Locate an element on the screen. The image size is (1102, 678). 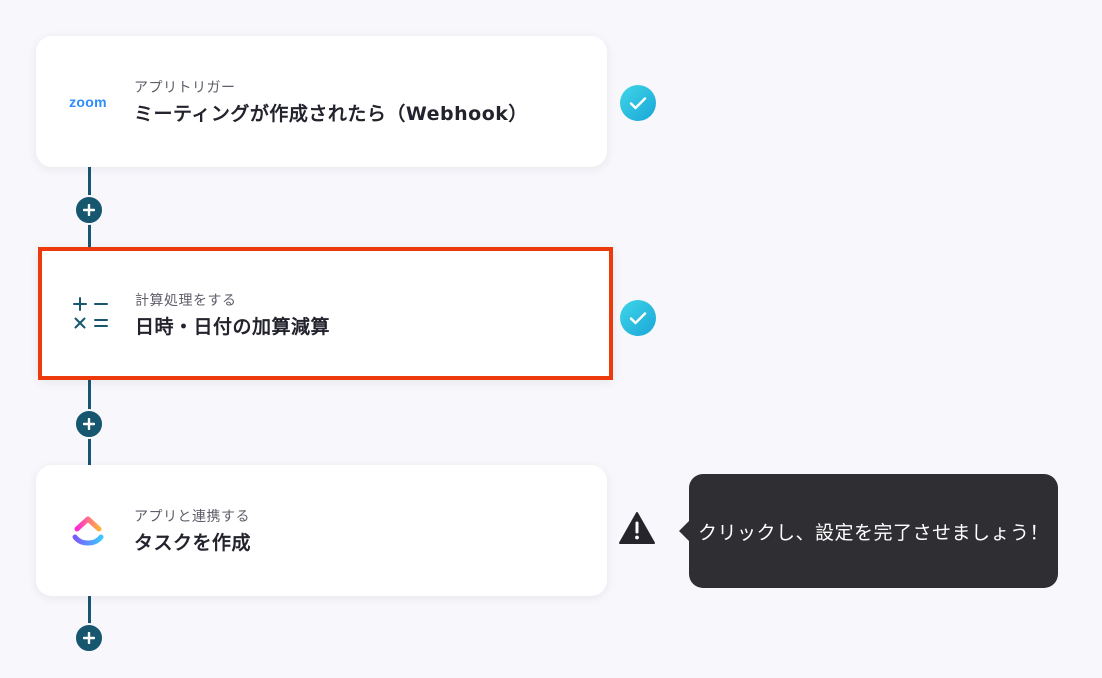
step-subtitle: 計算処理をする is located at coordinates (186, 301).